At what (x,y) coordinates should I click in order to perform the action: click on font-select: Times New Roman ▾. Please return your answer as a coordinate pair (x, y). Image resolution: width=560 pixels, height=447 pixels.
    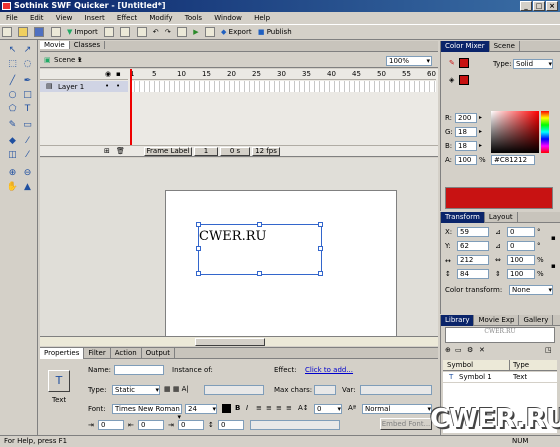
    Looking at the image, I should click on (147, 412).